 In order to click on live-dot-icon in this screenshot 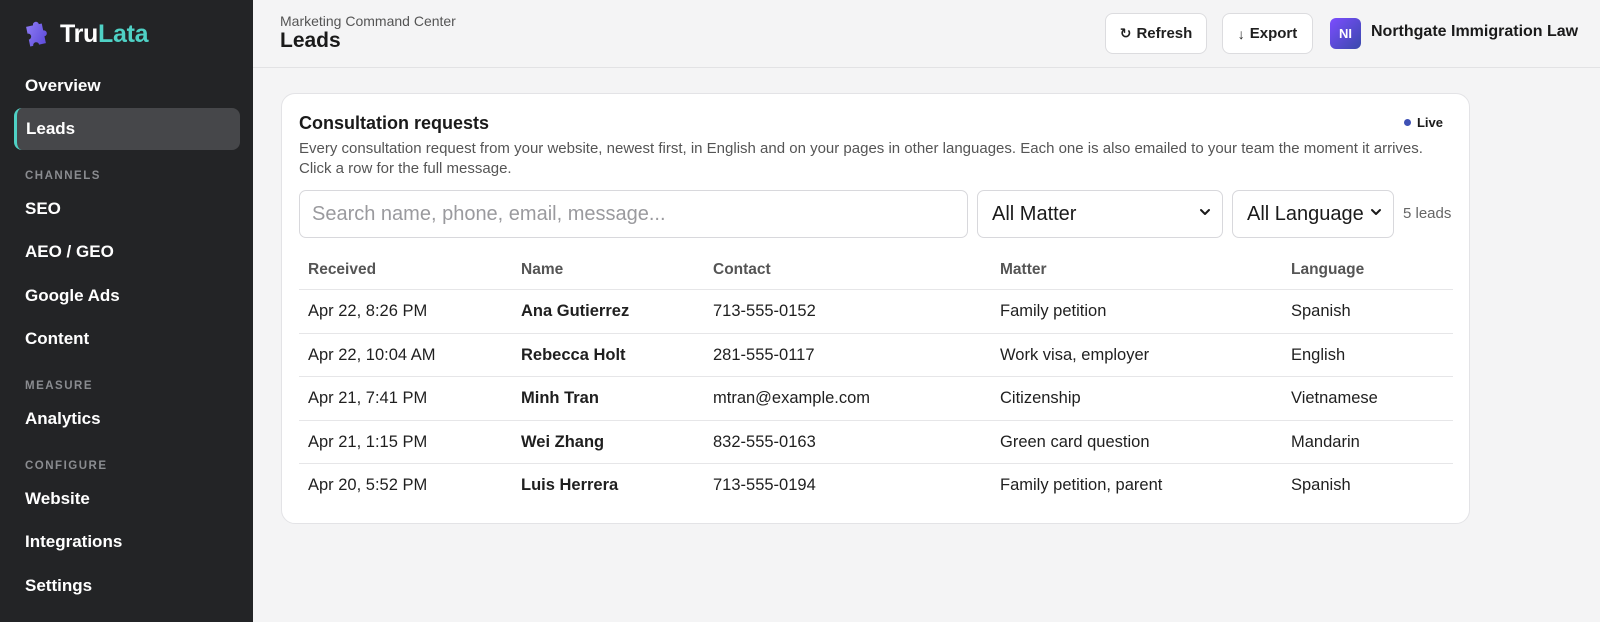, I will do `click(1407, 122)`.